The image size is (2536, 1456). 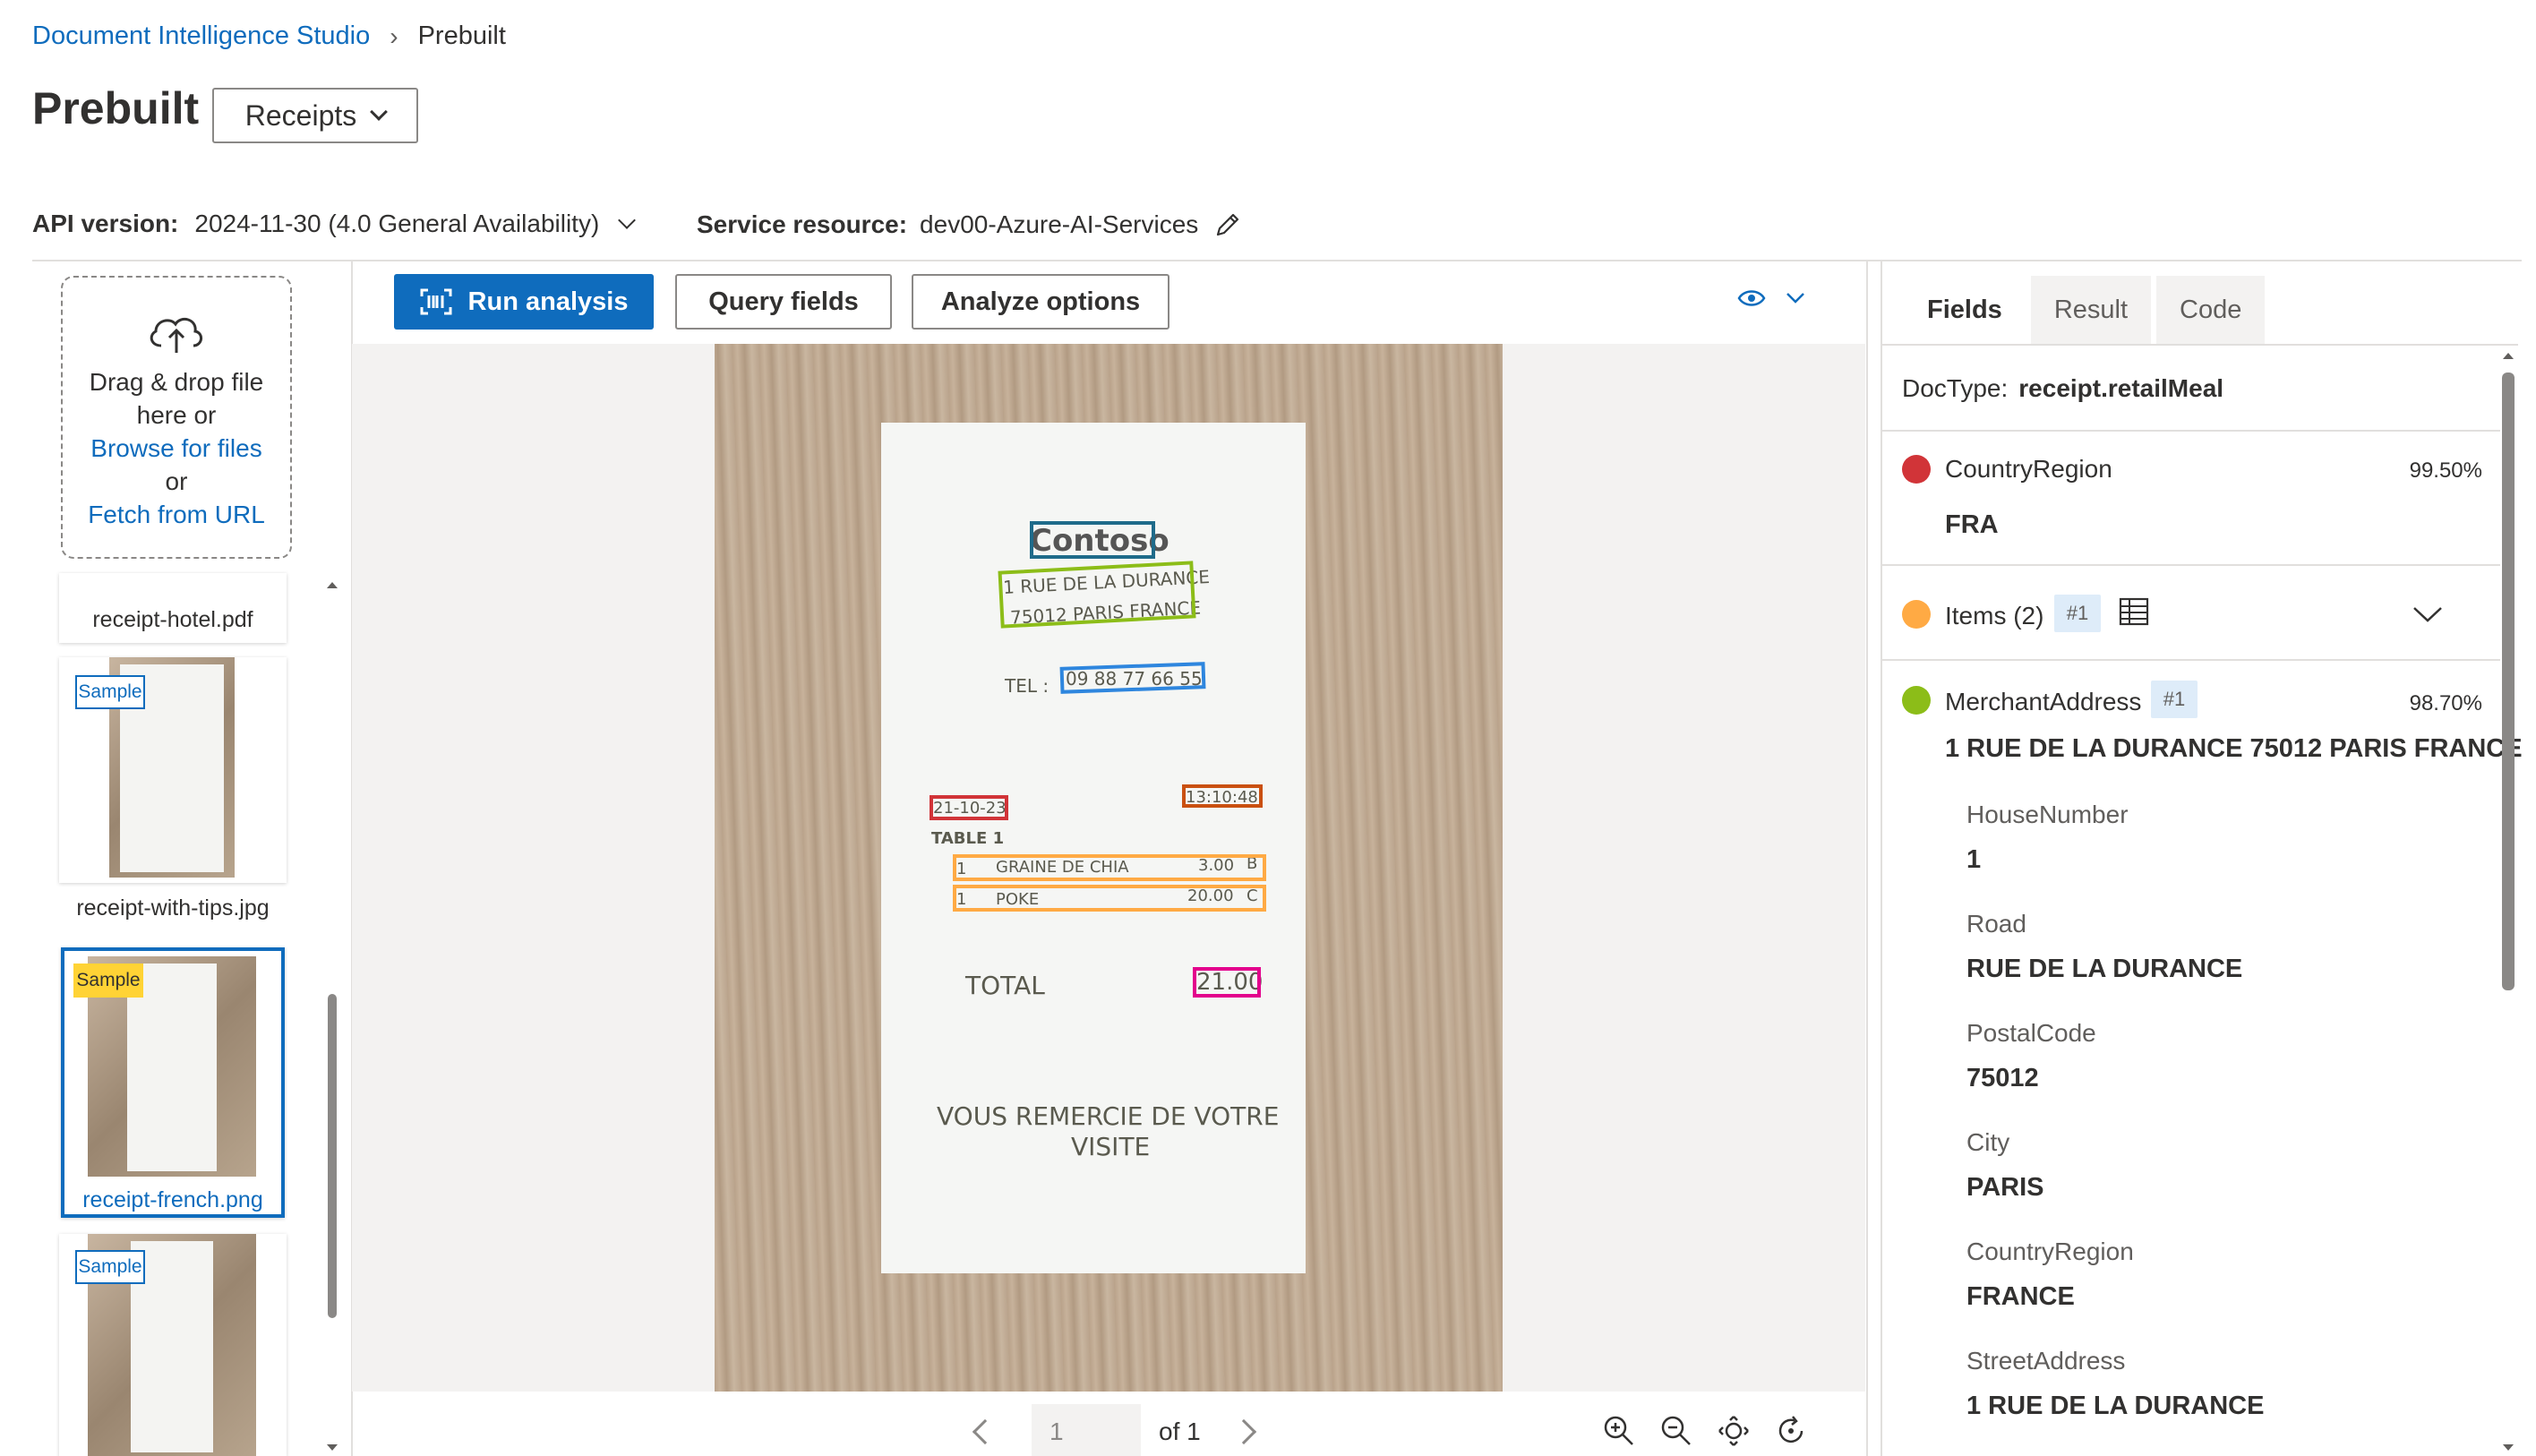 I want to click on doctype-value: receipt.retailMeal, so click(x=2121, y=388).